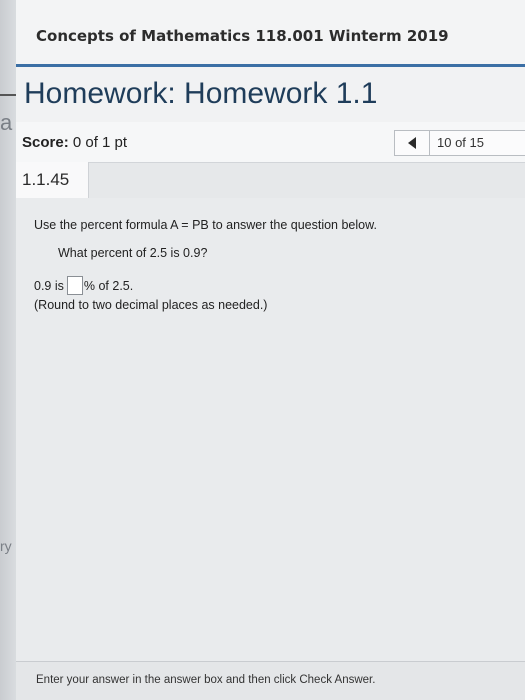 This screenshot has width=525, height=700. I want to click on homework-header: Homework: Homework 1.1, so click(270, 95).